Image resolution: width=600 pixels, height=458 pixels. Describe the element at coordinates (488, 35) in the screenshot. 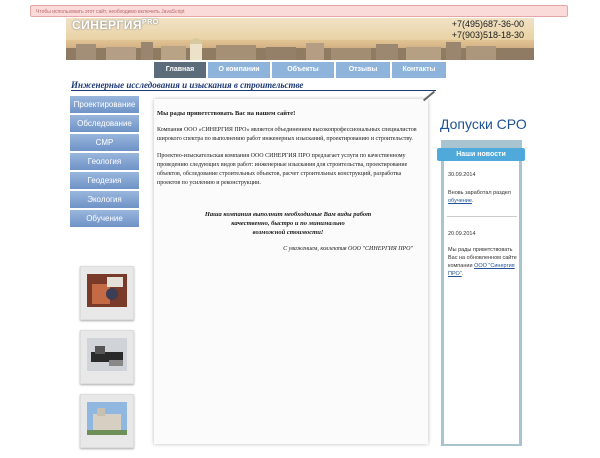

I see `phone-number: +7(903)518-18-30` at that location.